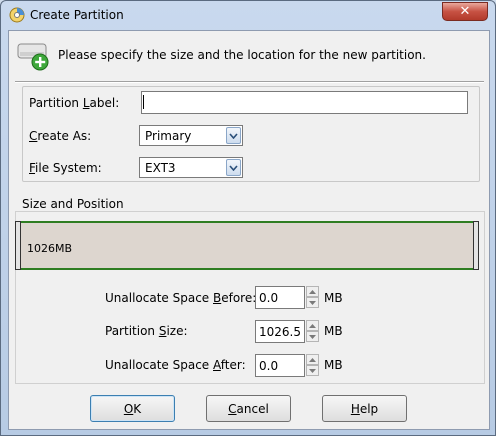  What do you see at coordinates (60, 136) in the screenshot?
I see `create-as-label: Create As:` at bounding box center [60, 136].